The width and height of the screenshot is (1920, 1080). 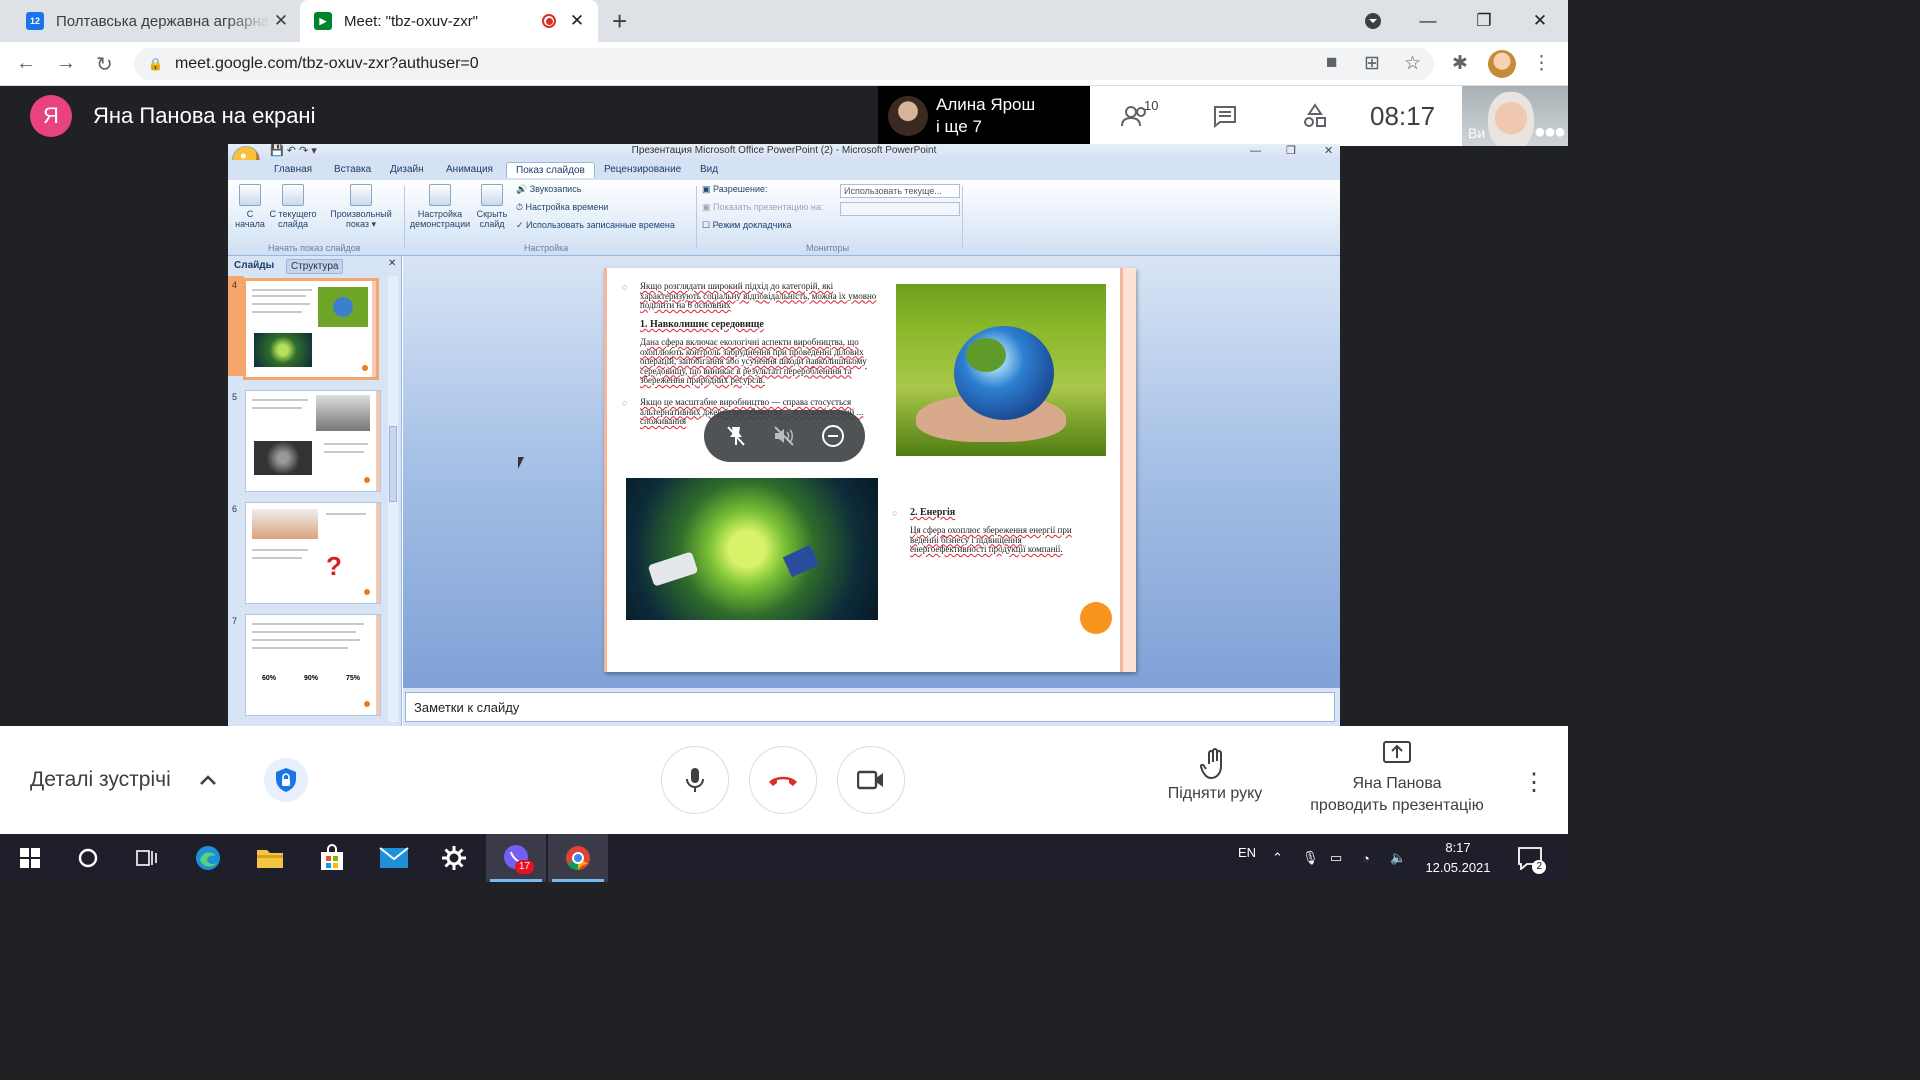 I want to click on close-window-button: ✕, so click(x=1540, y=21).